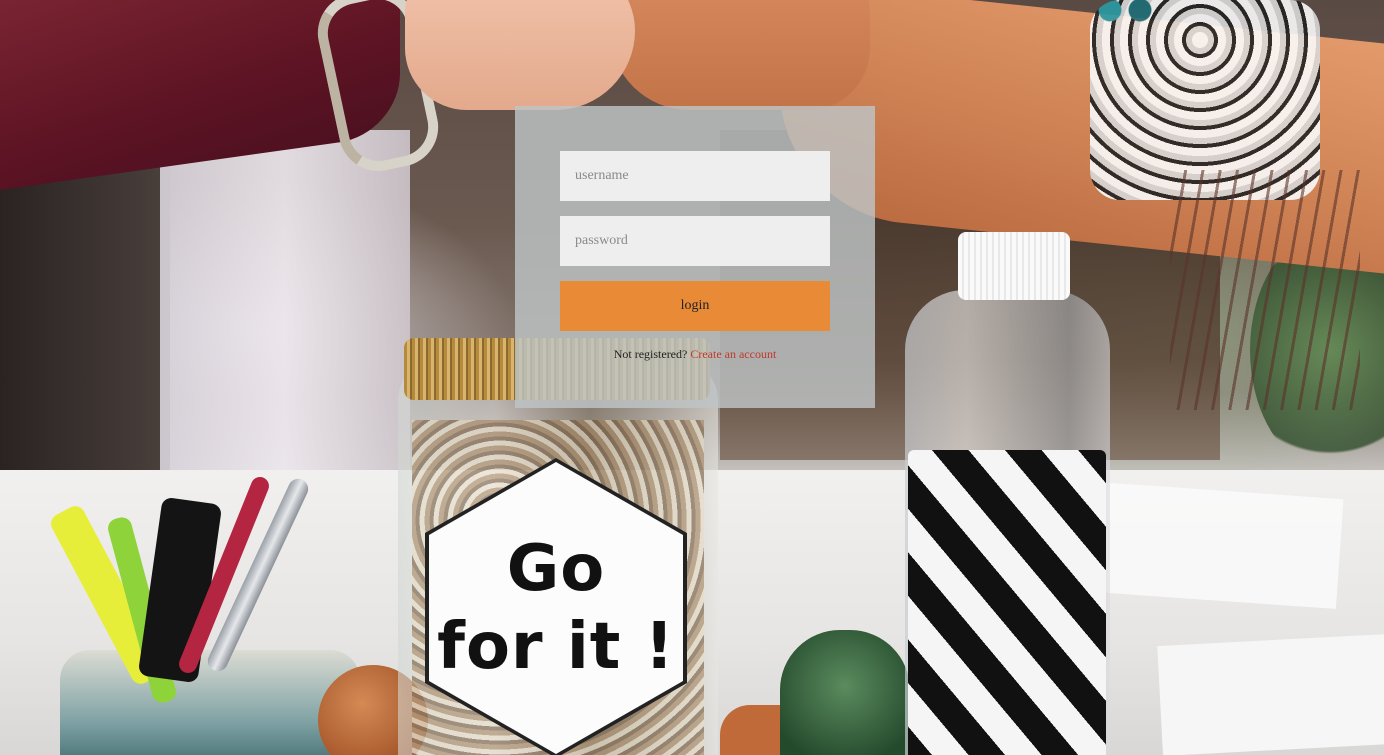 The height and width of the screenshot is (755, 1384). What do you see at coordinates (695, 241) in the screenshot?
I see `password-input` at bounding box center [695, 241].